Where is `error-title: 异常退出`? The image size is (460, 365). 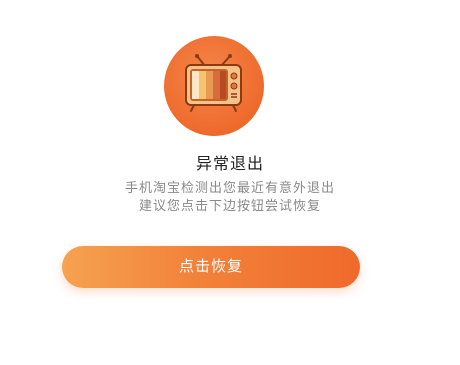 error-title: 异常退出 is located at coordinates (229, 163).